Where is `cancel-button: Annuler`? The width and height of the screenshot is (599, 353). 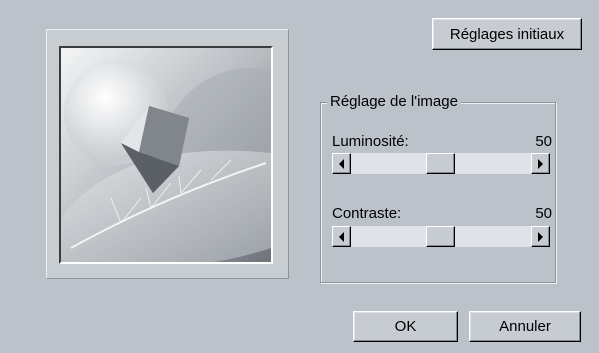
cancel-button: Annuler is located at coordinates (525, 326).